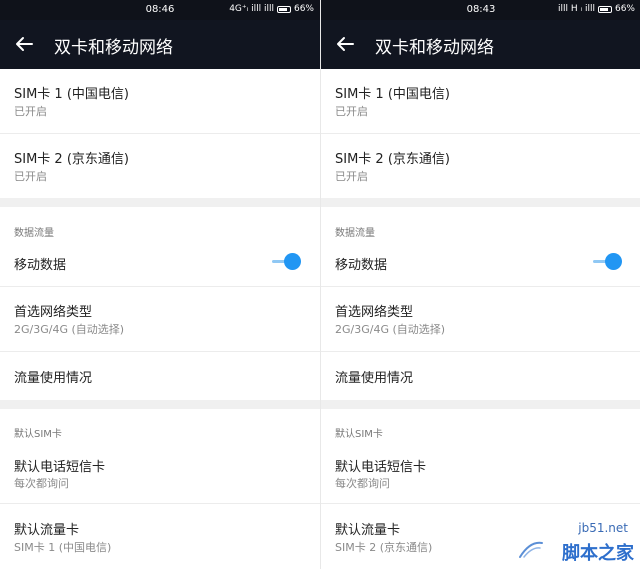 The height and width of the screenshot is (569, 640). What do you see at coordinates (598, 553) in the screenshot?
I see `watermark-brand: 脚本之家` at bounding box center [598, 553].